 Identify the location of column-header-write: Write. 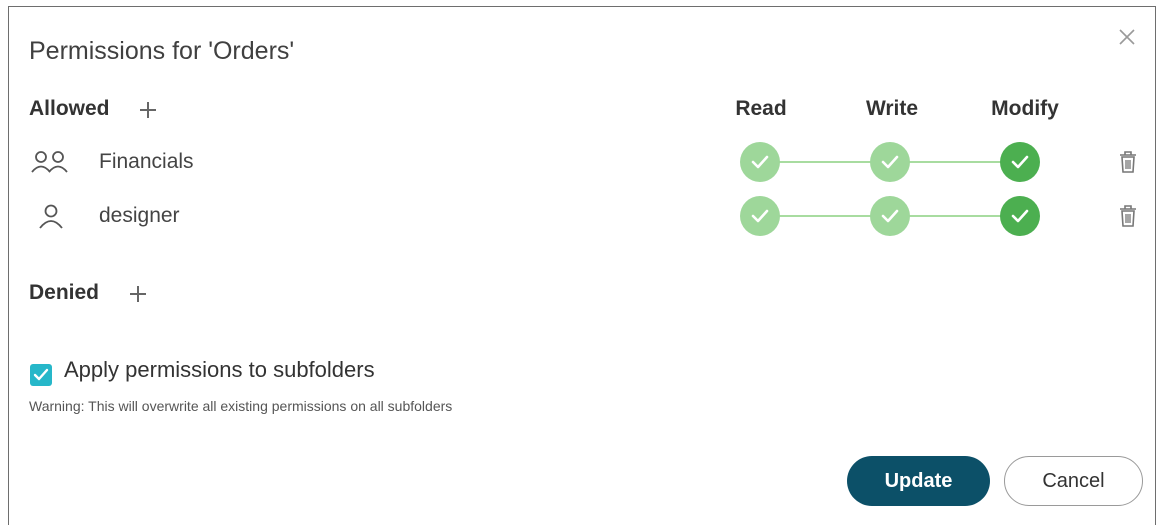
(892, 108).